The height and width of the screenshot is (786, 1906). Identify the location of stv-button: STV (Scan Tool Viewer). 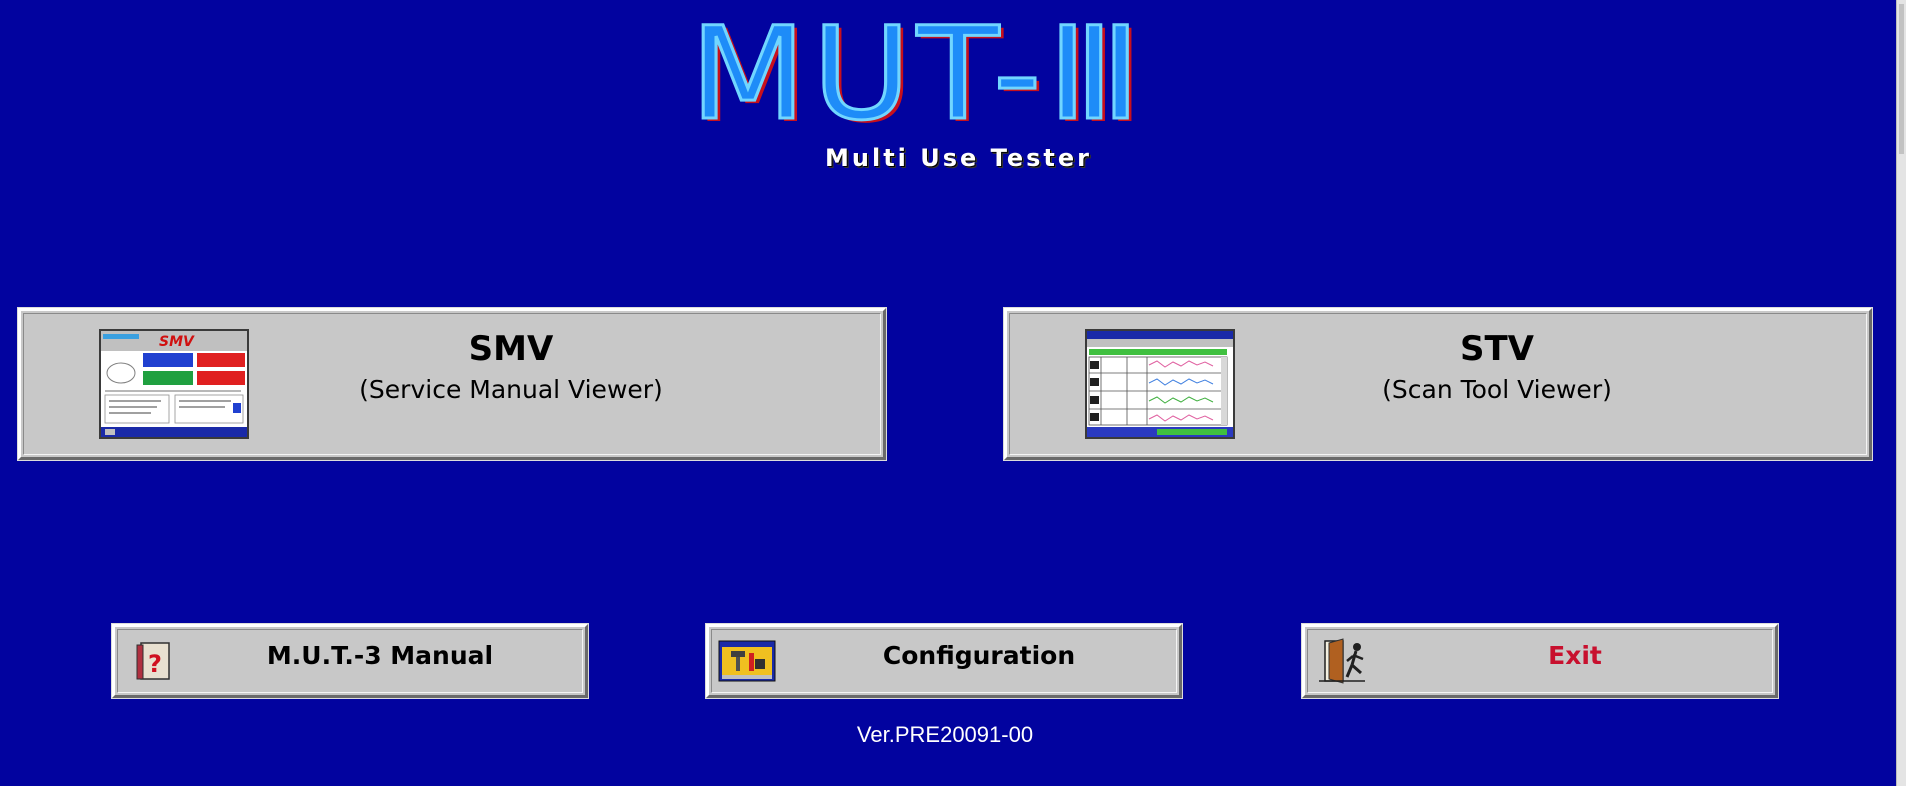
(1438, 384).